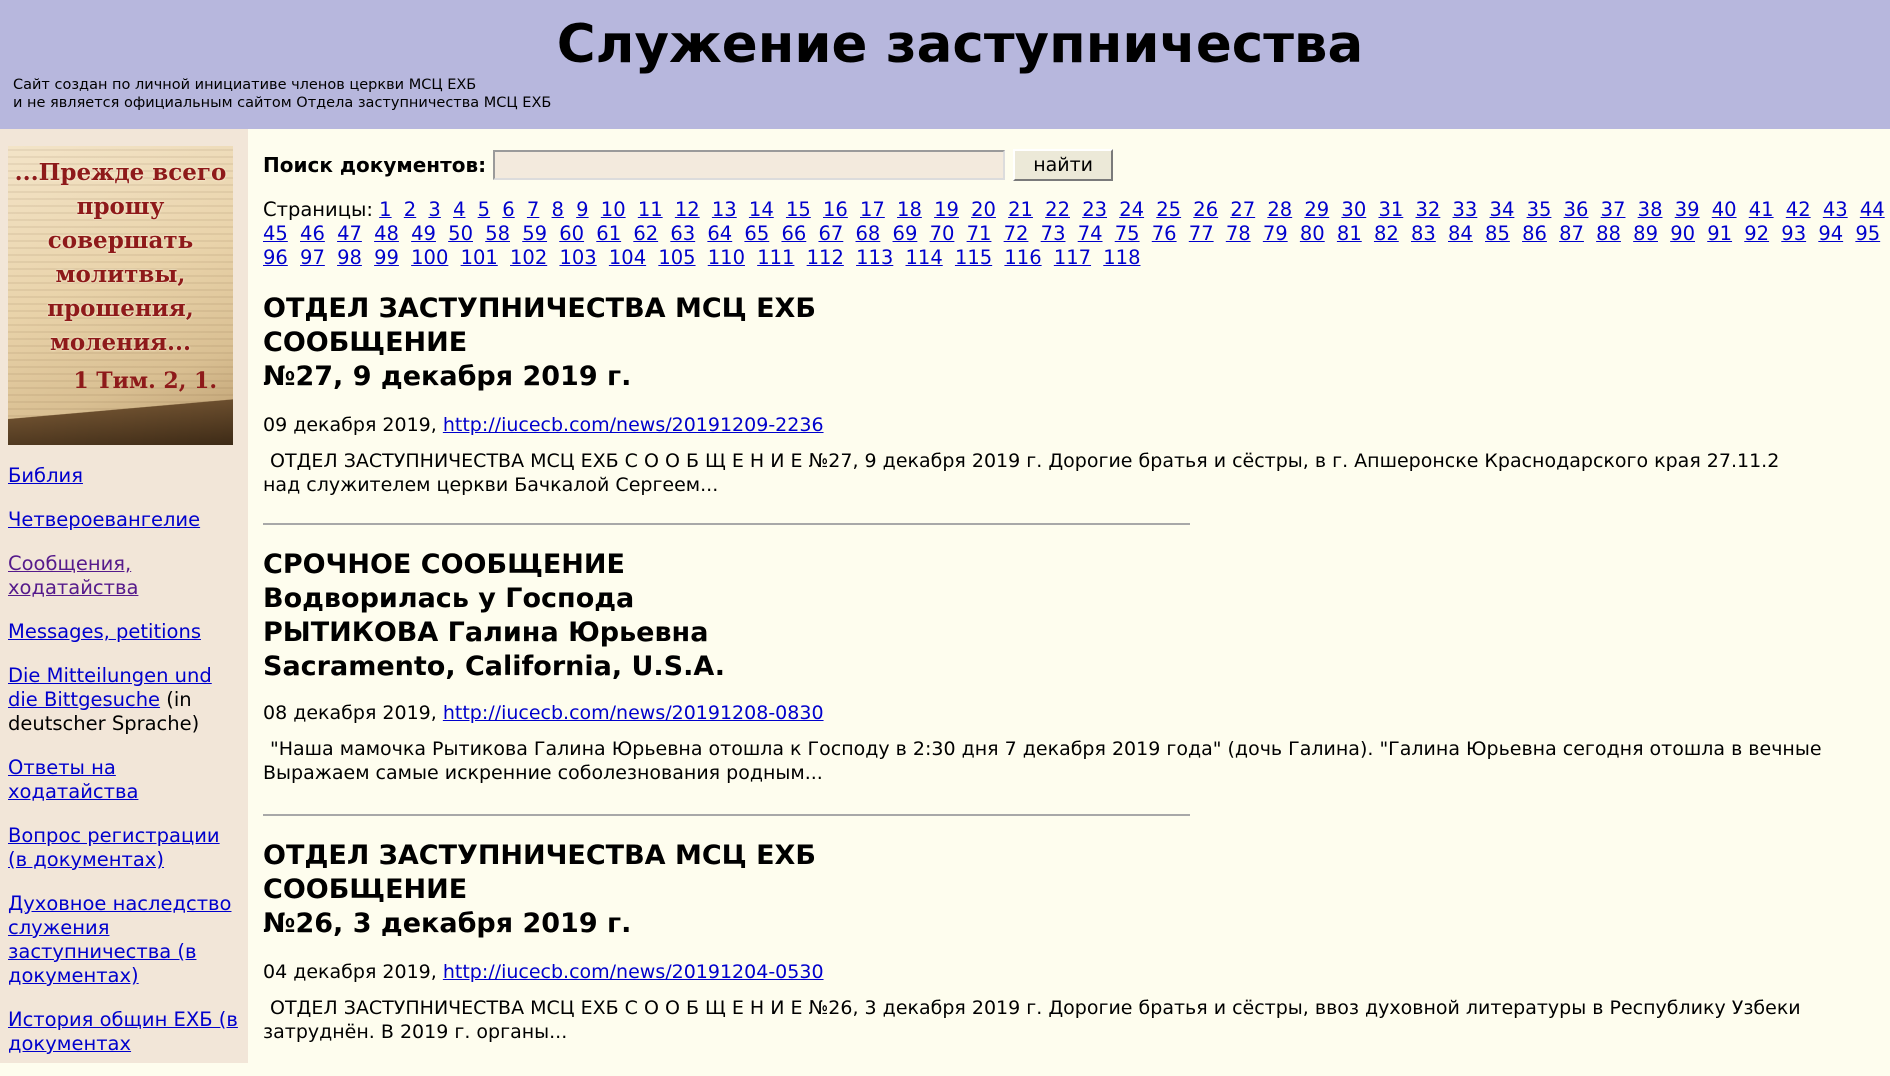 This screenshot has width=1890, height=1076. I want to click on page-link: 16, so click(835, 209).